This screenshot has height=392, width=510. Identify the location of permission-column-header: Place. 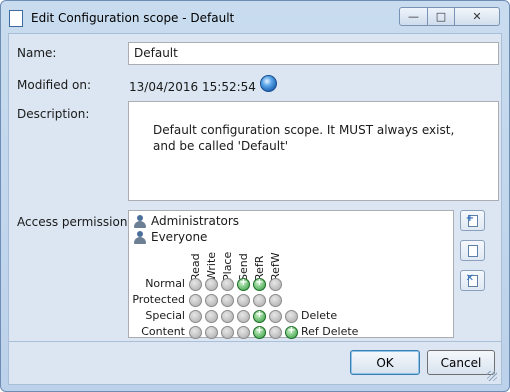
(227, 266).